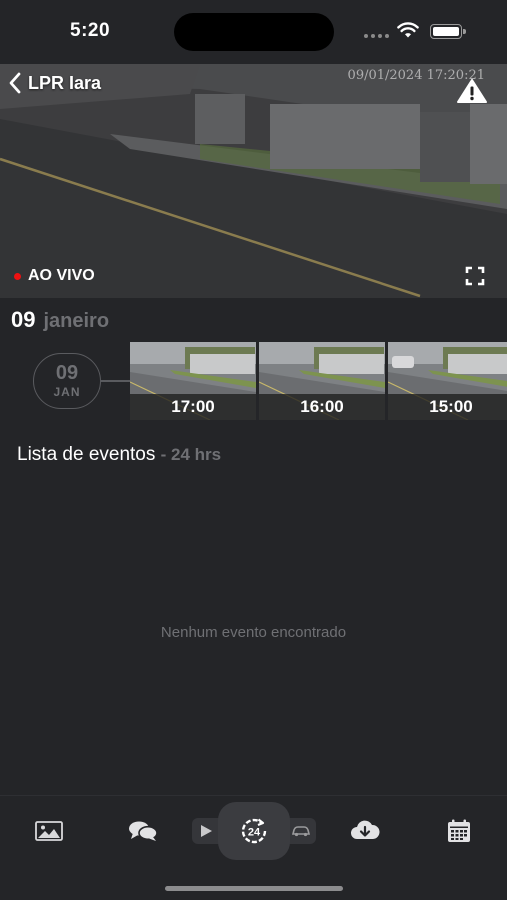 Image resolution: width=507 pixels, height=900 pixels. I want to click on nav-play-button, so click(206, 831).